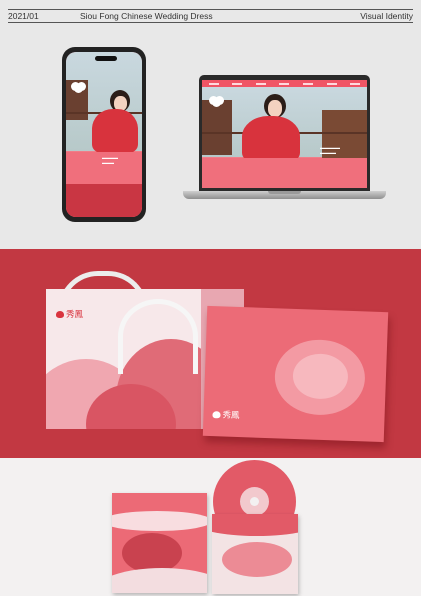 The height and width of the screenshot is (596, 421). I want to click on laptop-photo-model-dress, so click(271, 139).